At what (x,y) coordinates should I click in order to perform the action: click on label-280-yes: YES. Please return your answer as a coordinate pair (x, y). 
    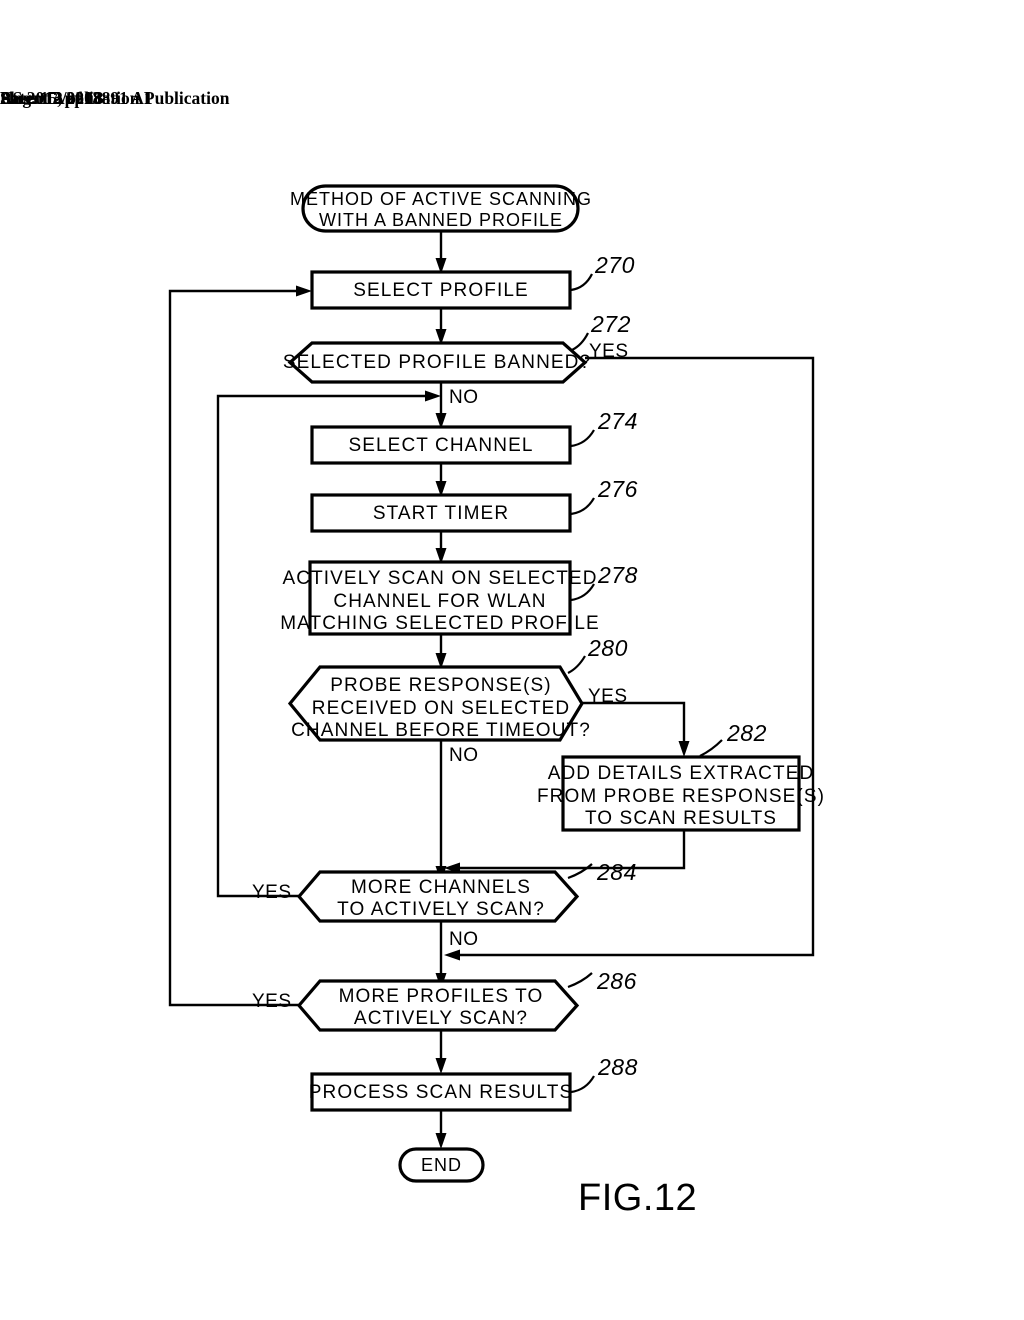
    Looking at the image, I should click on (608, 696).